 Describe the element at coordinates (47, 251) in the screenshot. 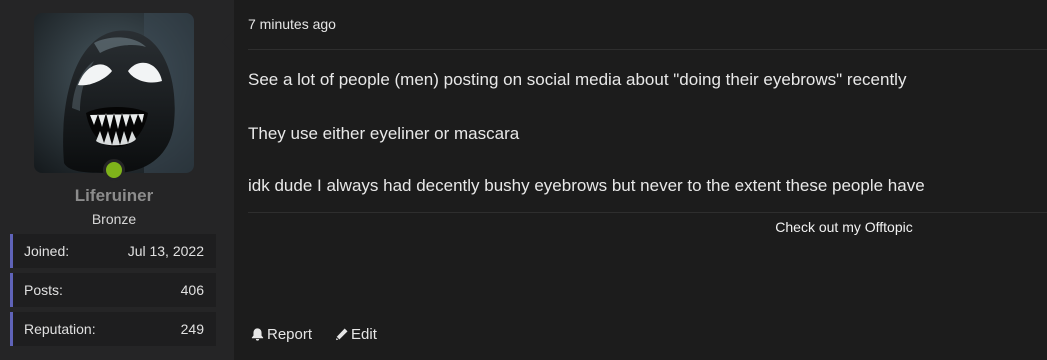

I see `stat-label: Joined:` at that location.